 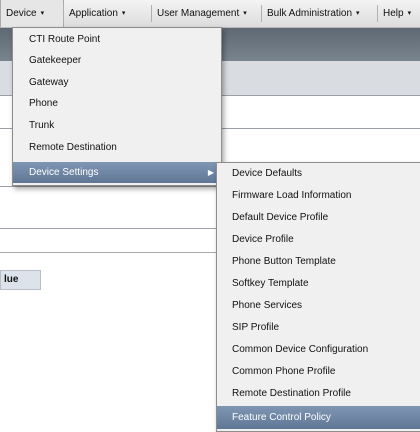 I want to click on menu-item-label: Common Phone Profile, so click(x=284, y=371).